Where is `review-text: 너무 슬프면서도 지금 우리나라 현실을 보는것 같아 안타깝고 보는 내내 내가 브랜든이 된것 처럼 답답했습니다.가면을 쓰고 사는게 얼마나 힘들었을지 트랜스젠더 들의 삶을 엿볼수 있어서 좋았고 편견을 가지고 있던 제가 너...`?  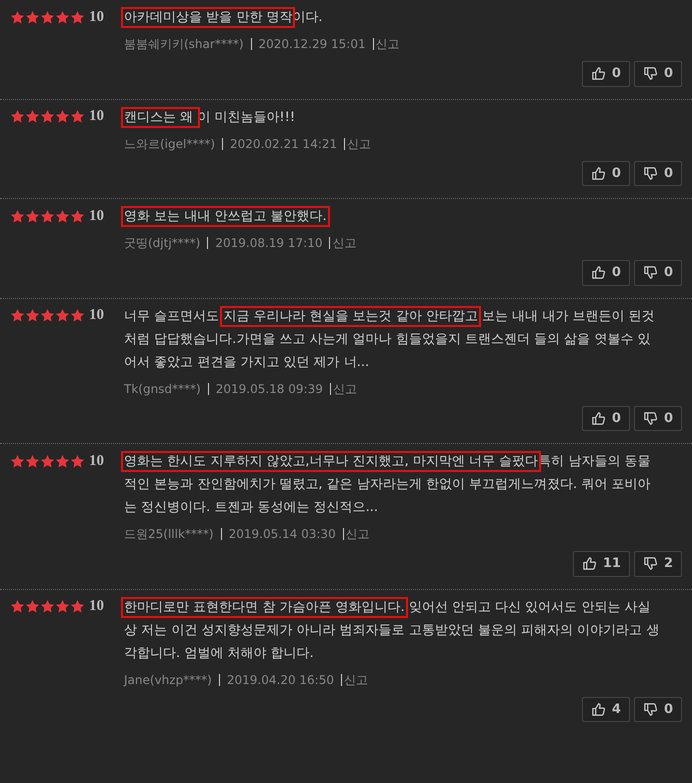
review-text: 너무 슬프면서도 지금 우리나라 현실을 보는것 같아 안타깝고 보는 내내 내가 브랜든이 된것 처럼 답답했습니다.가면을 쓰고 사는게 얼마나 힘들었을지 트랜스젠더 들의 삶을 엿볼수 있어서 좋았고 편견을 가지고 있던 제가 너... is located at coordinates (403, 339).